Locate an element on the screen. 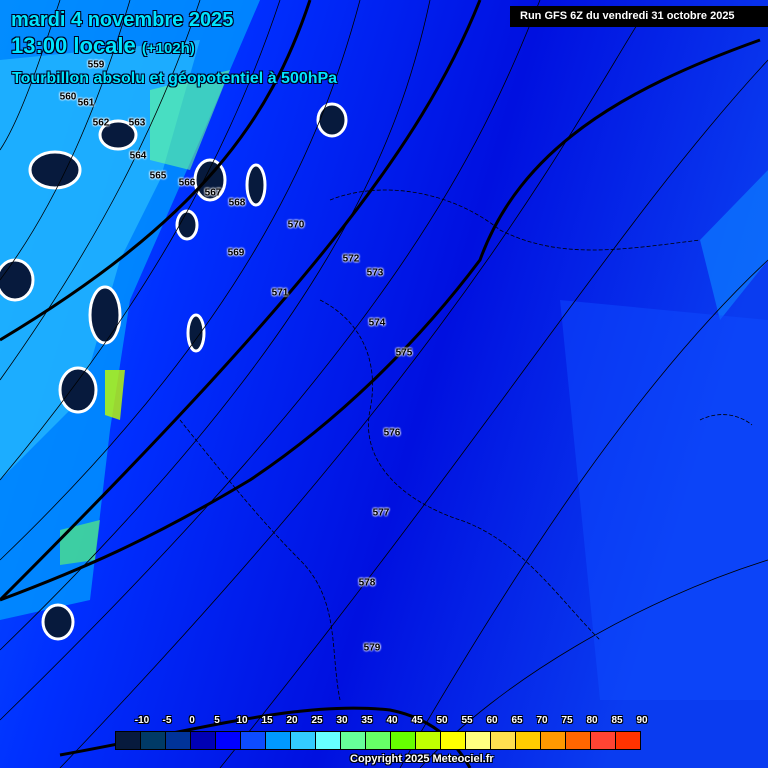 The width and height of the screenshot is (768, 768). contour-label: 579 is located at coordinates (372, 648).